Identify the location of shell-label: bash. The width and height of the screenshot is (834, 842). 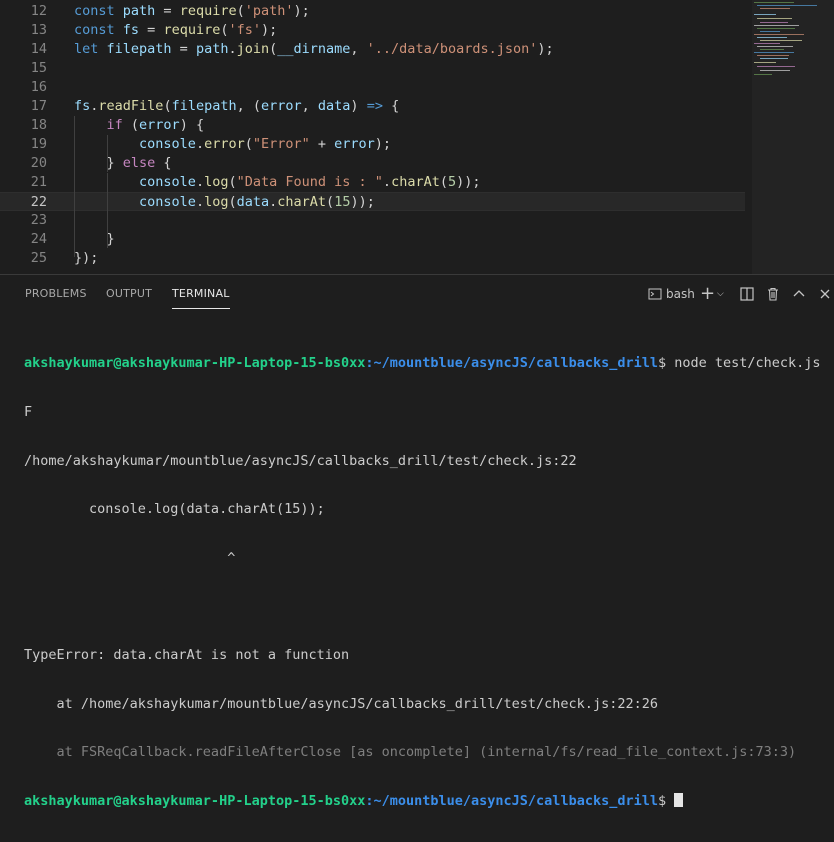
(680, 294).